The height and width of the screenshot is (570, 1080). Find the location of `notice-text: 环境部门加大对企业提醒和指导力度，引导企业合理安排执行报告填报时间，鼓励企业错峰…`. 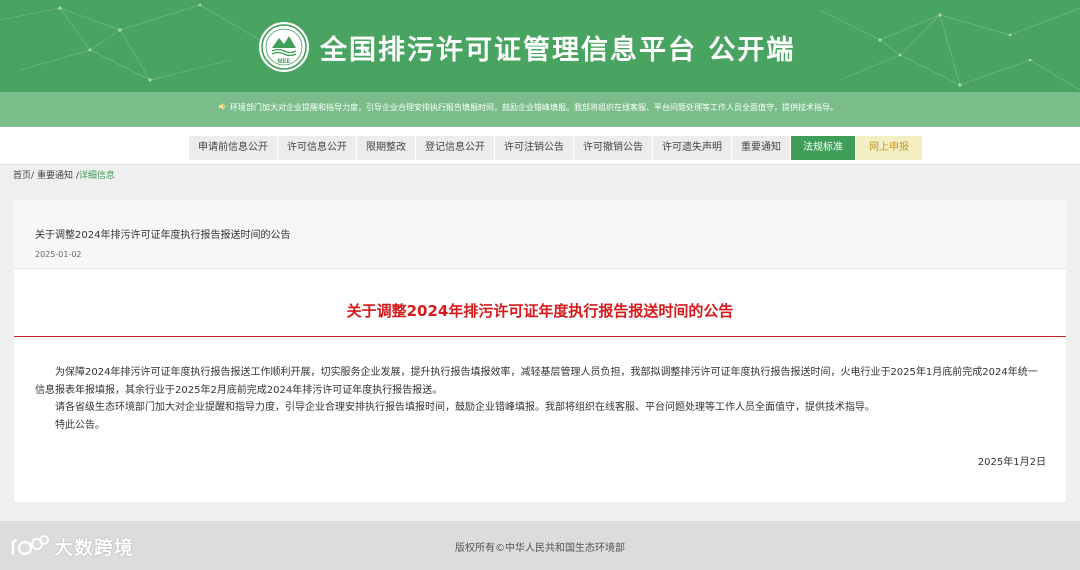

notice-text: 环境部门加大对企业提醒和指导力度，引导企业合理安排执行报告填报时间，鼓励企业错峰… is located at coordinates (534, 107).